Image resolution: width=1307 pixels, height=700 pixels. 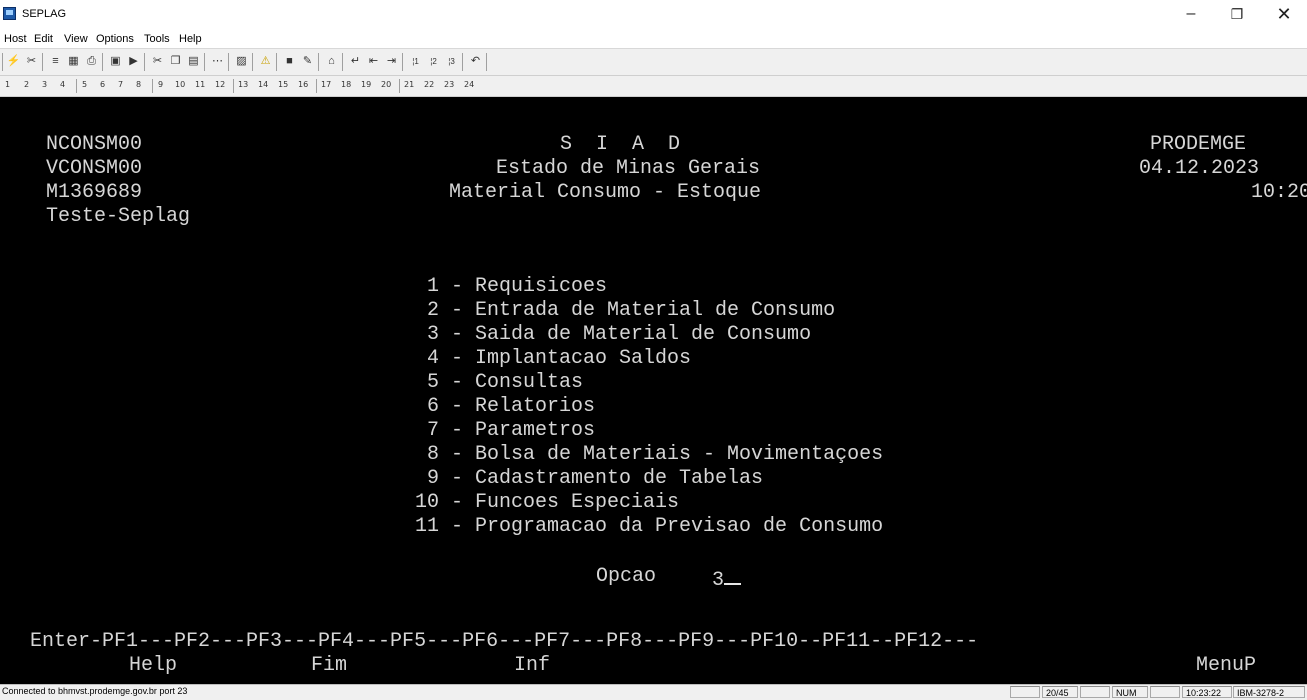 I want to click on more-icon: ⋯, so click(x=217, y=61).